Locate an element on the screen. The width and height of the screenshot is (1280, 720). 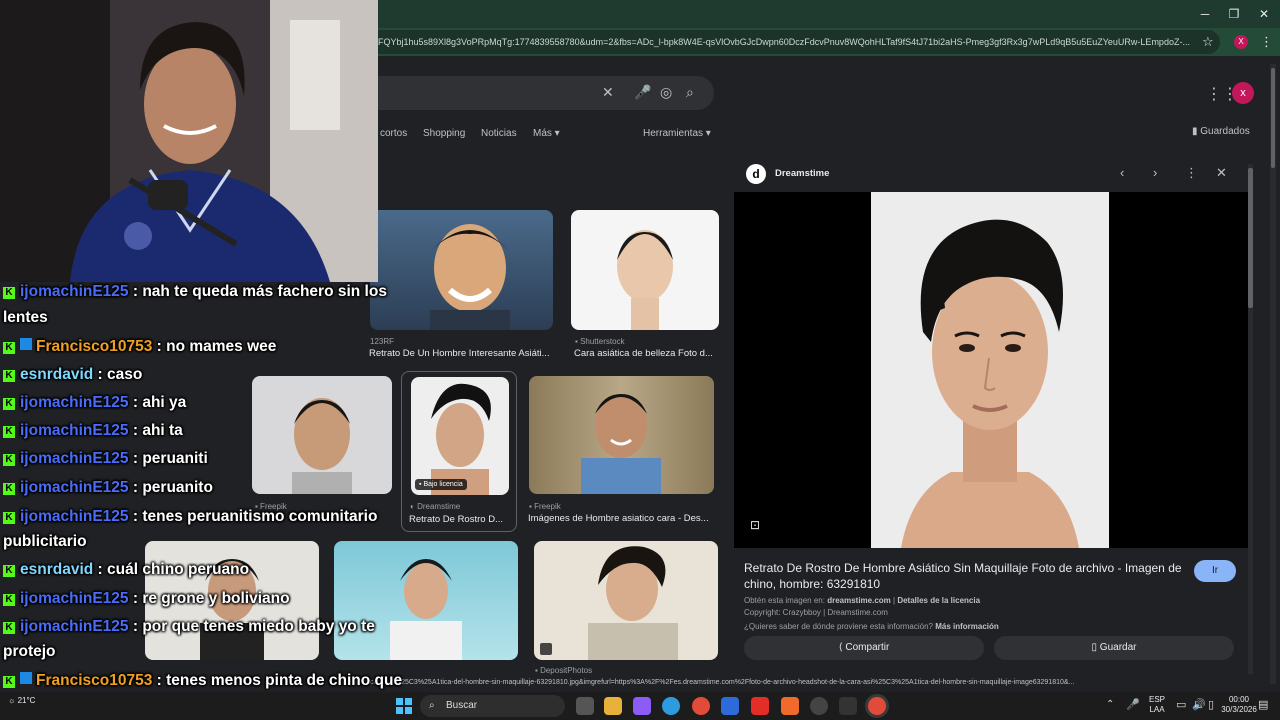
tab-more: Más ▾ is located at coordinates (546, 133).